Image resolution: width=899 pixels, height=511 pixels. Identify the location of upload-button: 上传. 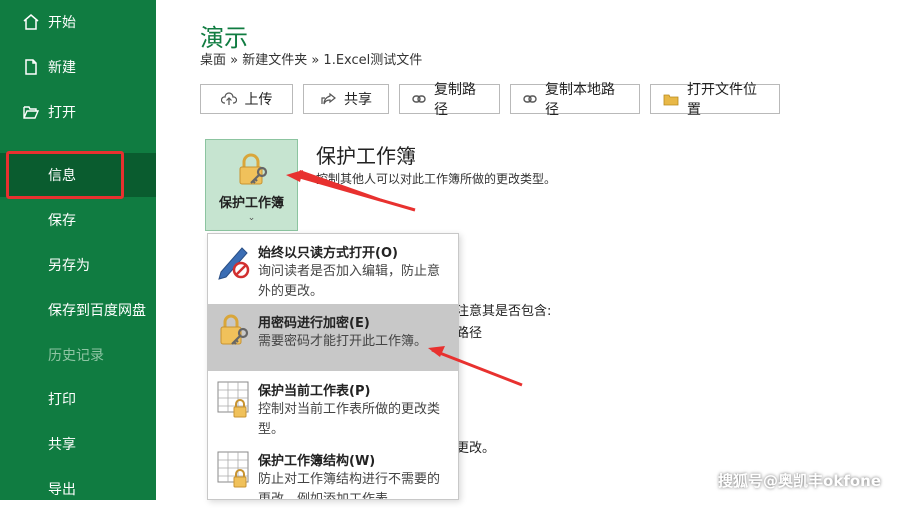
(246, 99).